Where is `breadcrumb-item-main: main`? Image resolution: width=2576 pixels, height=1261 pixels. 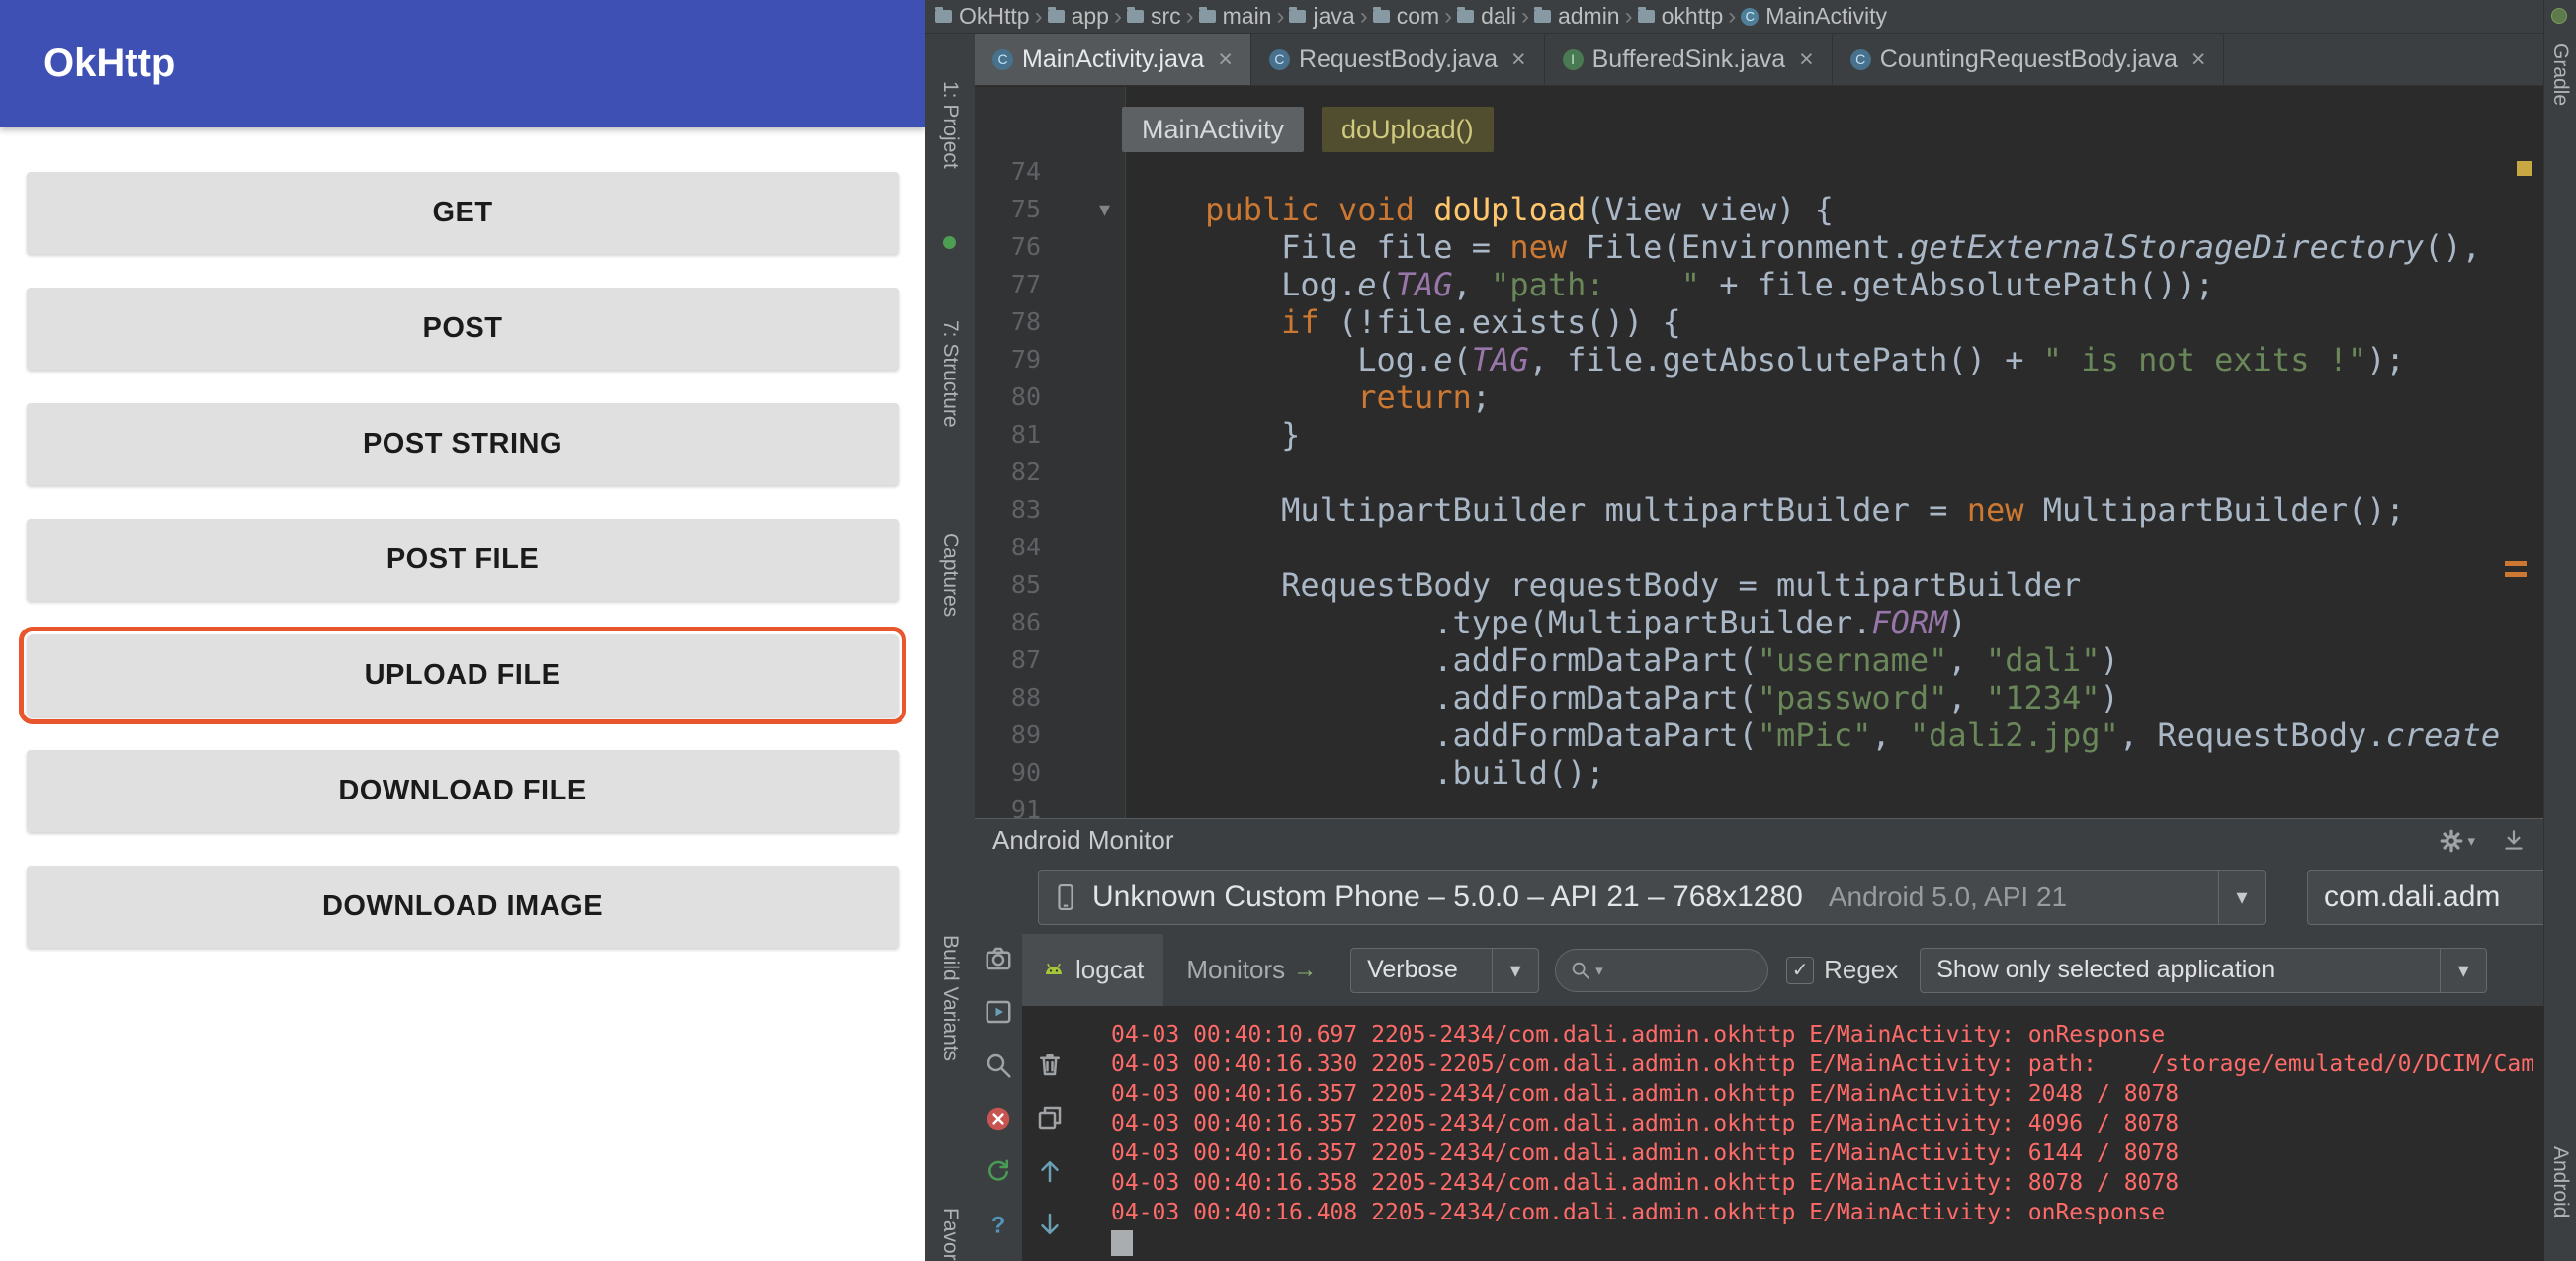
breadcrumb-item-main: main is located at coordinates (1234, 16).